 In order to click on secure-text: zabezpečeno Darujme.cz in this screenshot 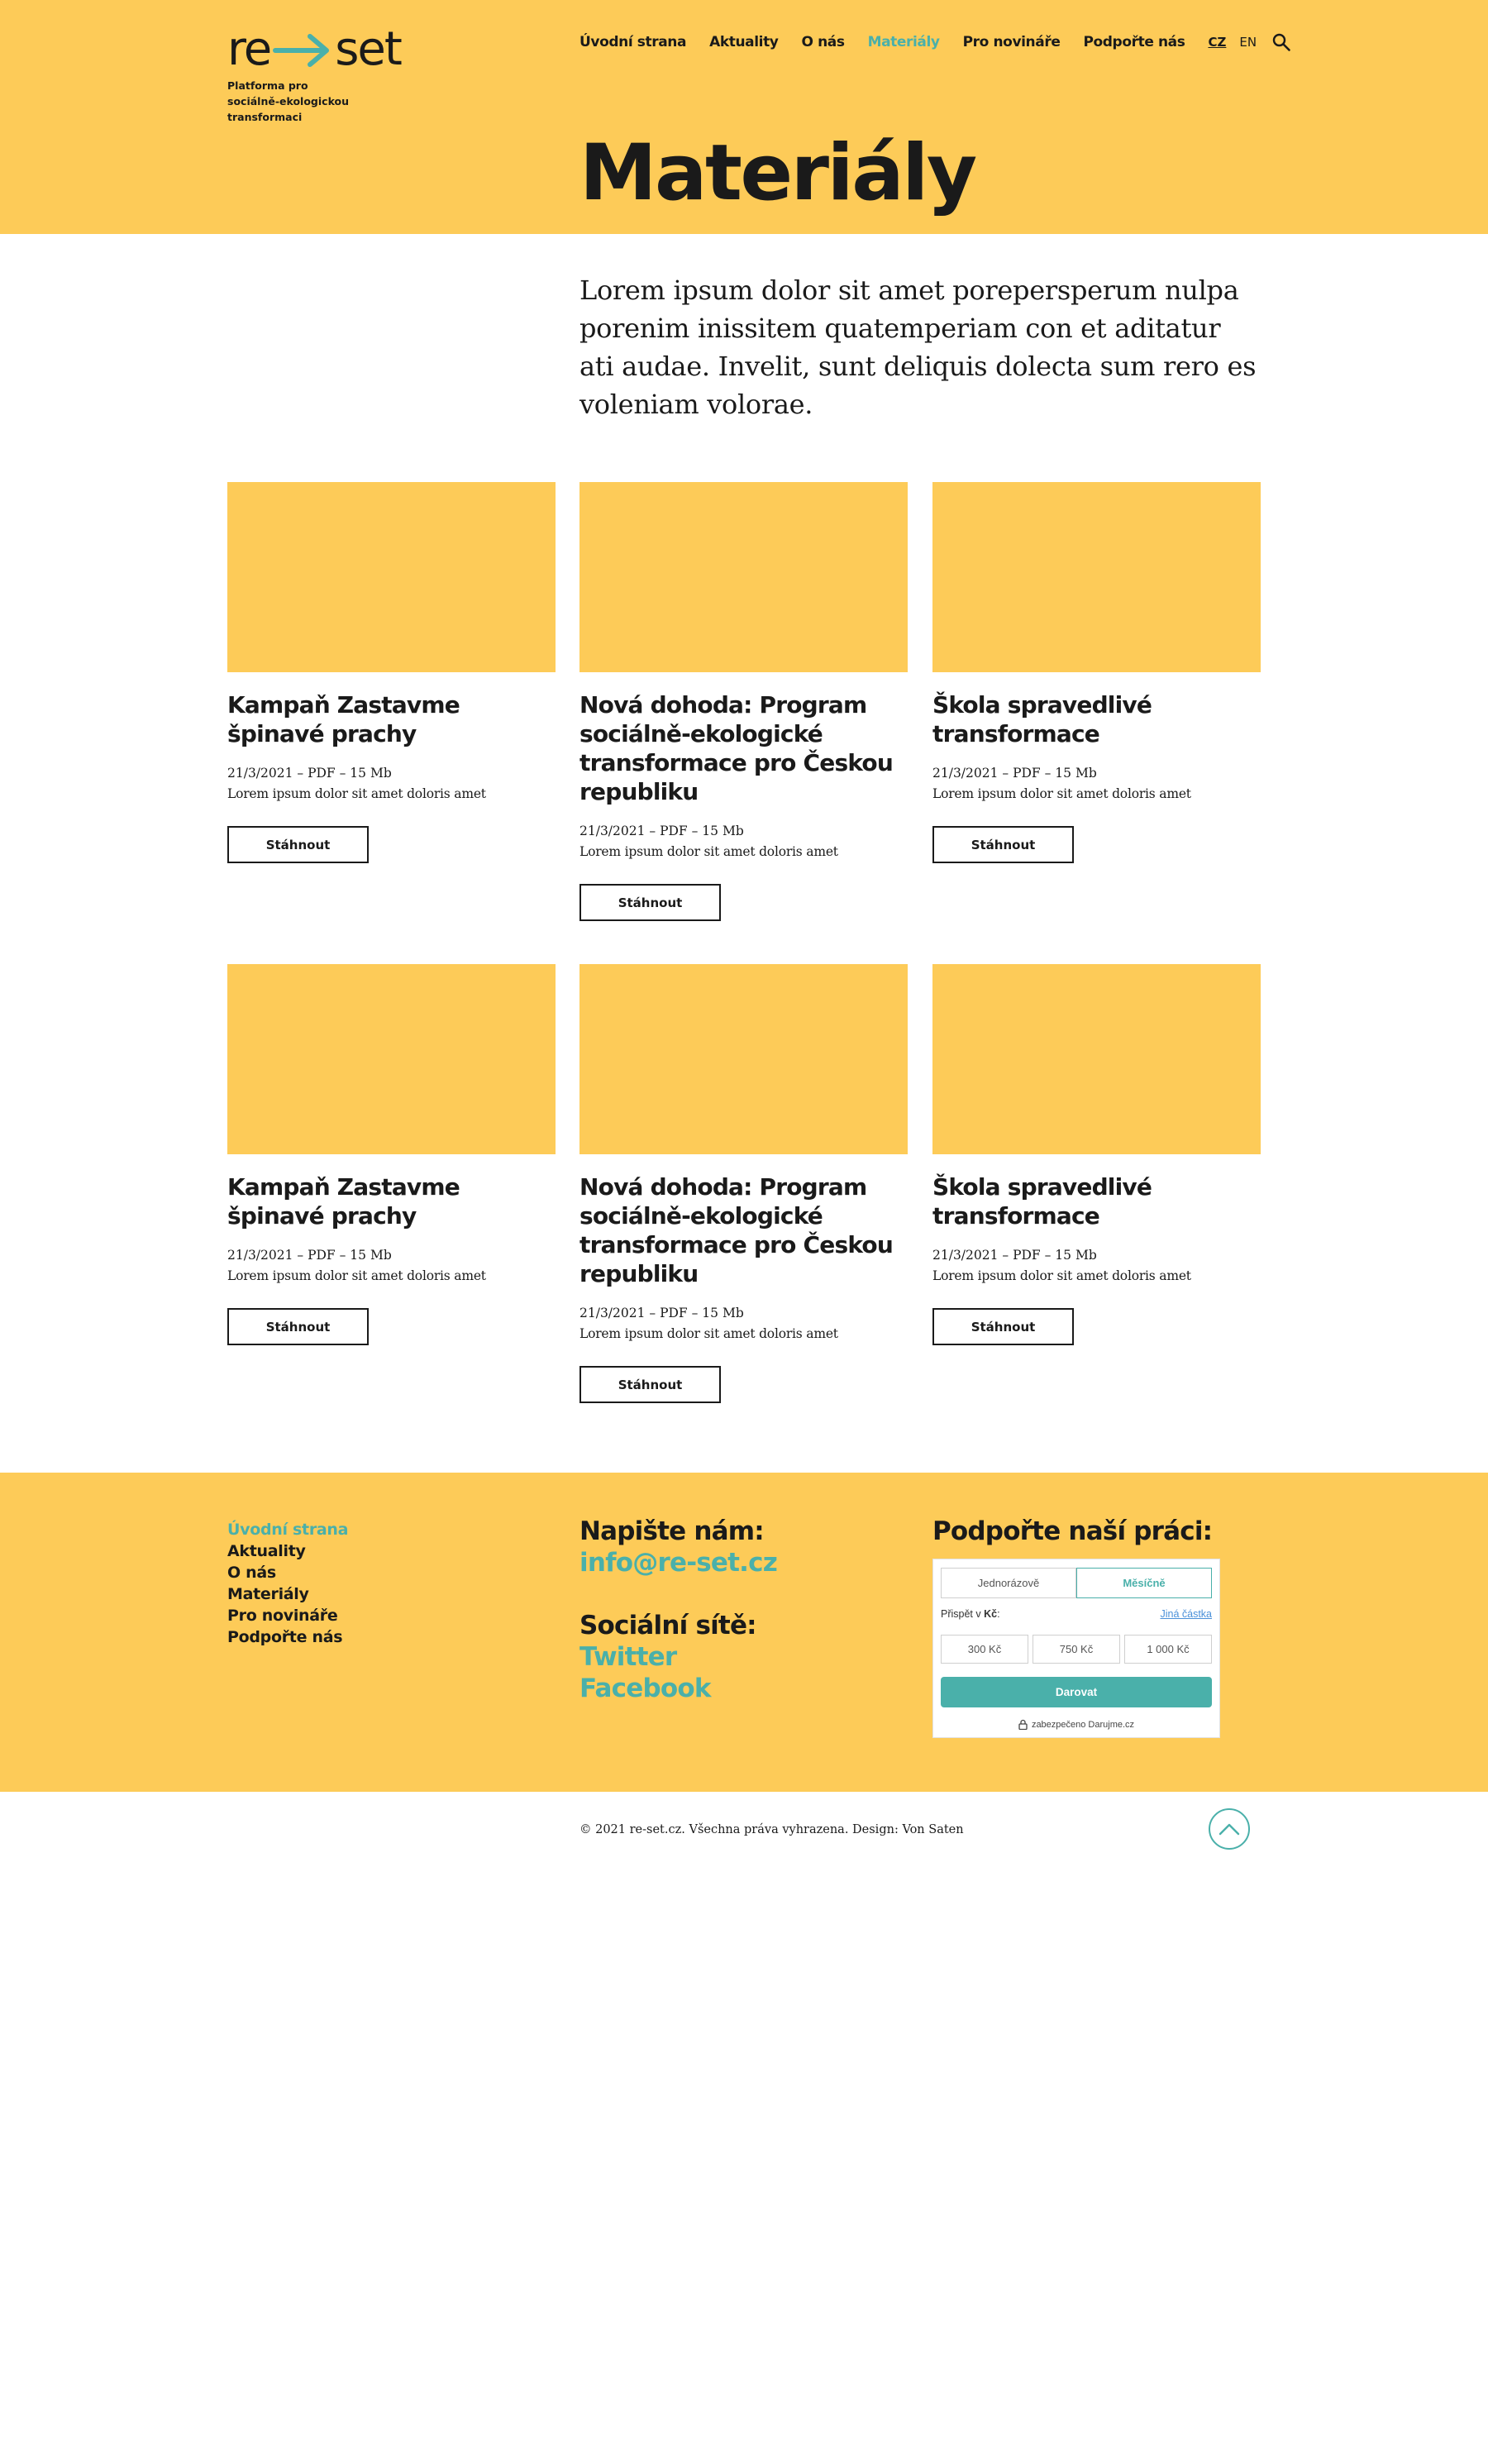, I will do `click(1083, 1724)`.